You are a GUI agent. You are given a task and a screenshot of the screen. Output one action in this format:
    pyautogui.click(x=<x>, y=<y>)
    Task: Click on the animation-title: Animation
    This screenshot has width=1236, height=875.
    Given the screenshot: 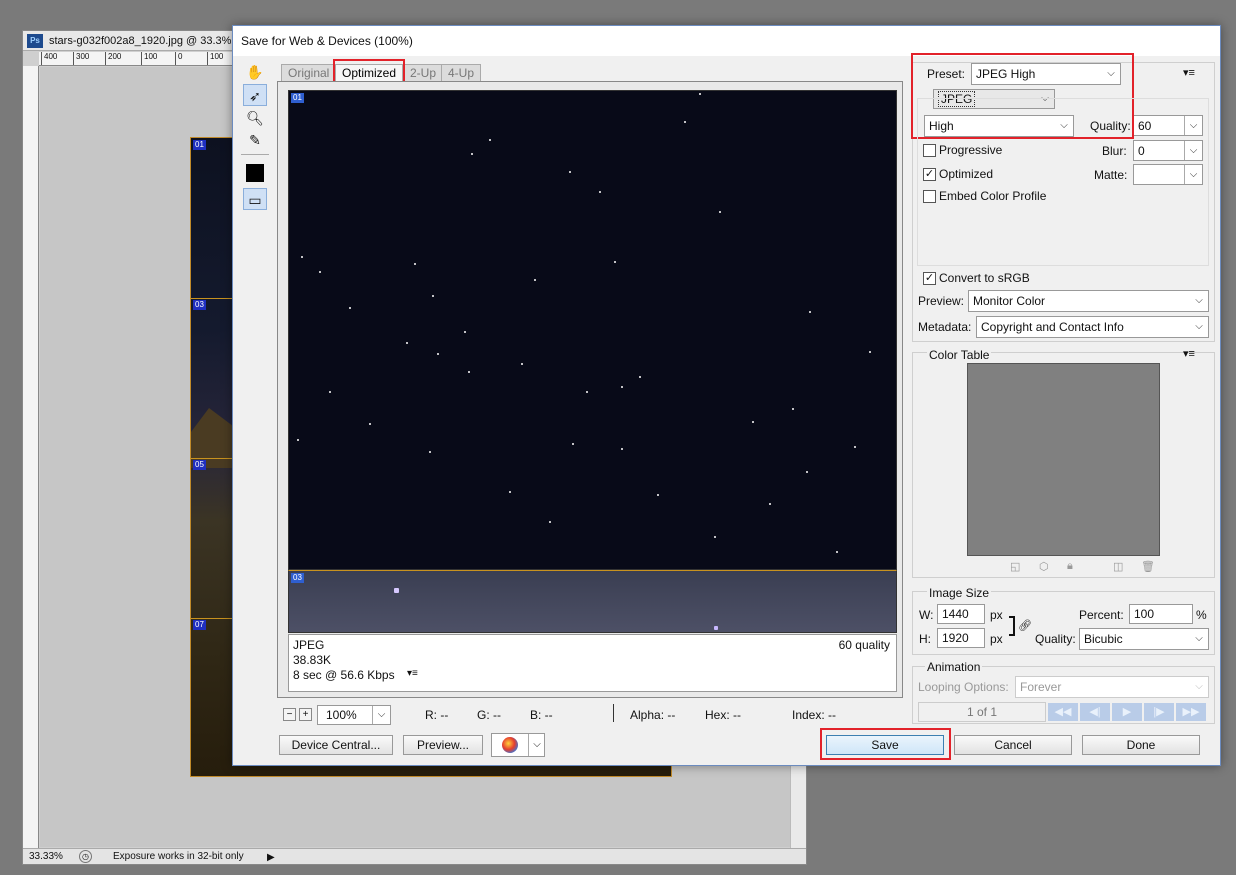 What is the action you would take?
    pyautogui.click(x=954, y=667)
    